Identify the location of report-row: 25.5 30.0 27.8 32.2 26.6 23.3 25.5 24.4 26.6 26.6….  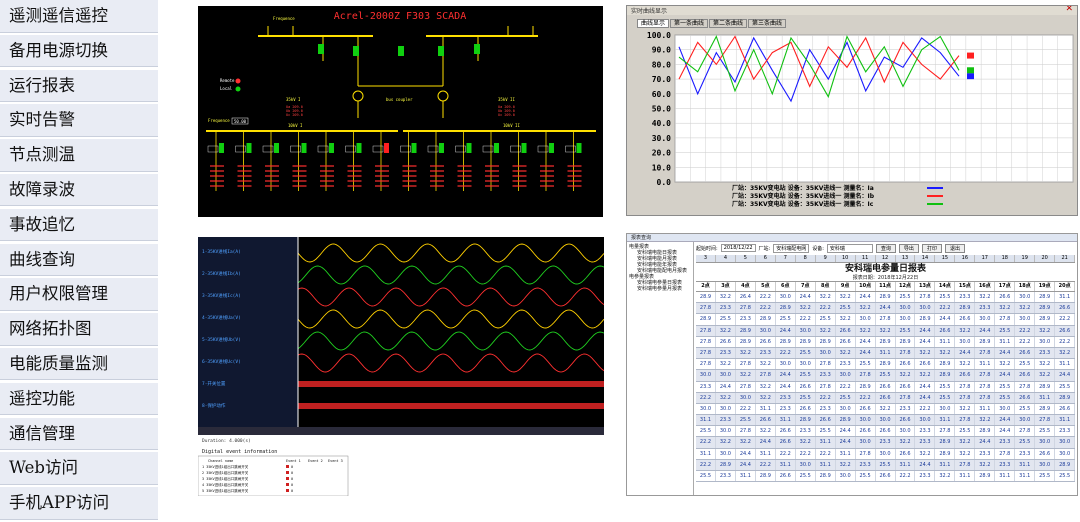
(885, 432).